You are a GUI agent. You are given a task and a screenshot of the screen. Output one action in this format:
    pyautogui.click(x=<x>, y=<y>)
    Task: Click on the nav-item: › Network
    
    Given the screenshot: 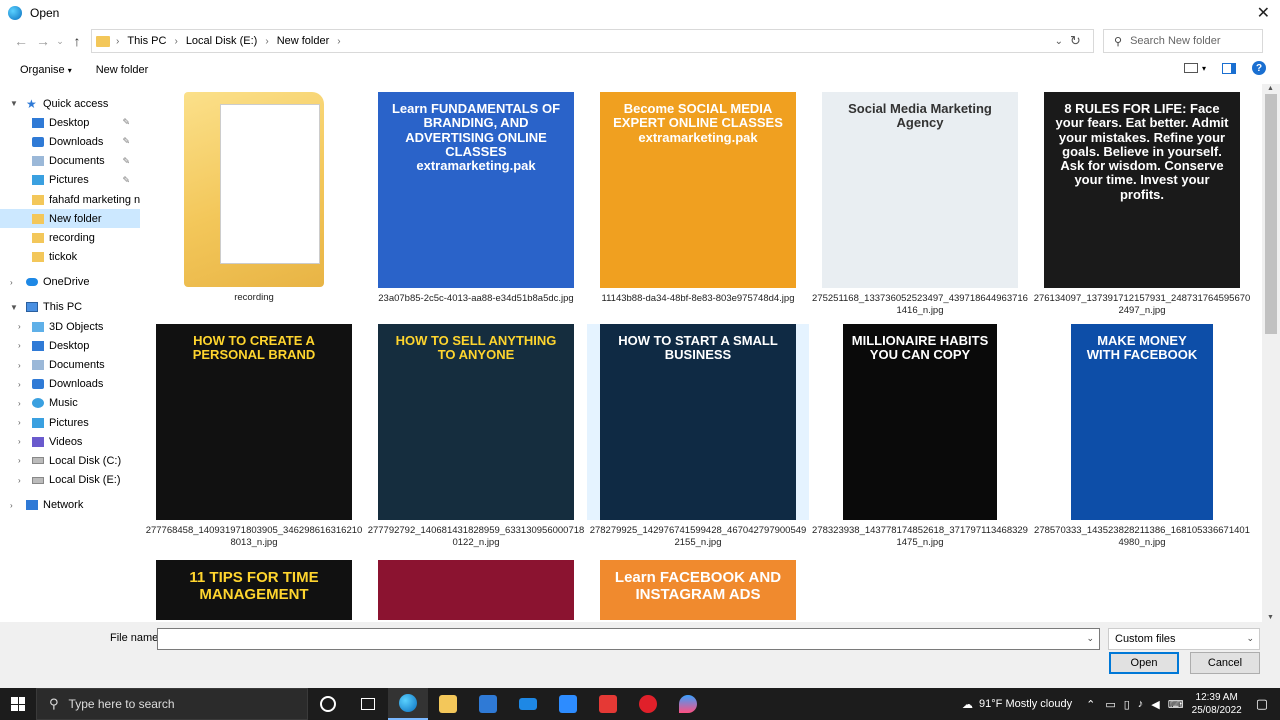 What is the action you would take?
    pyautogui.click(x=70, y=505)
    